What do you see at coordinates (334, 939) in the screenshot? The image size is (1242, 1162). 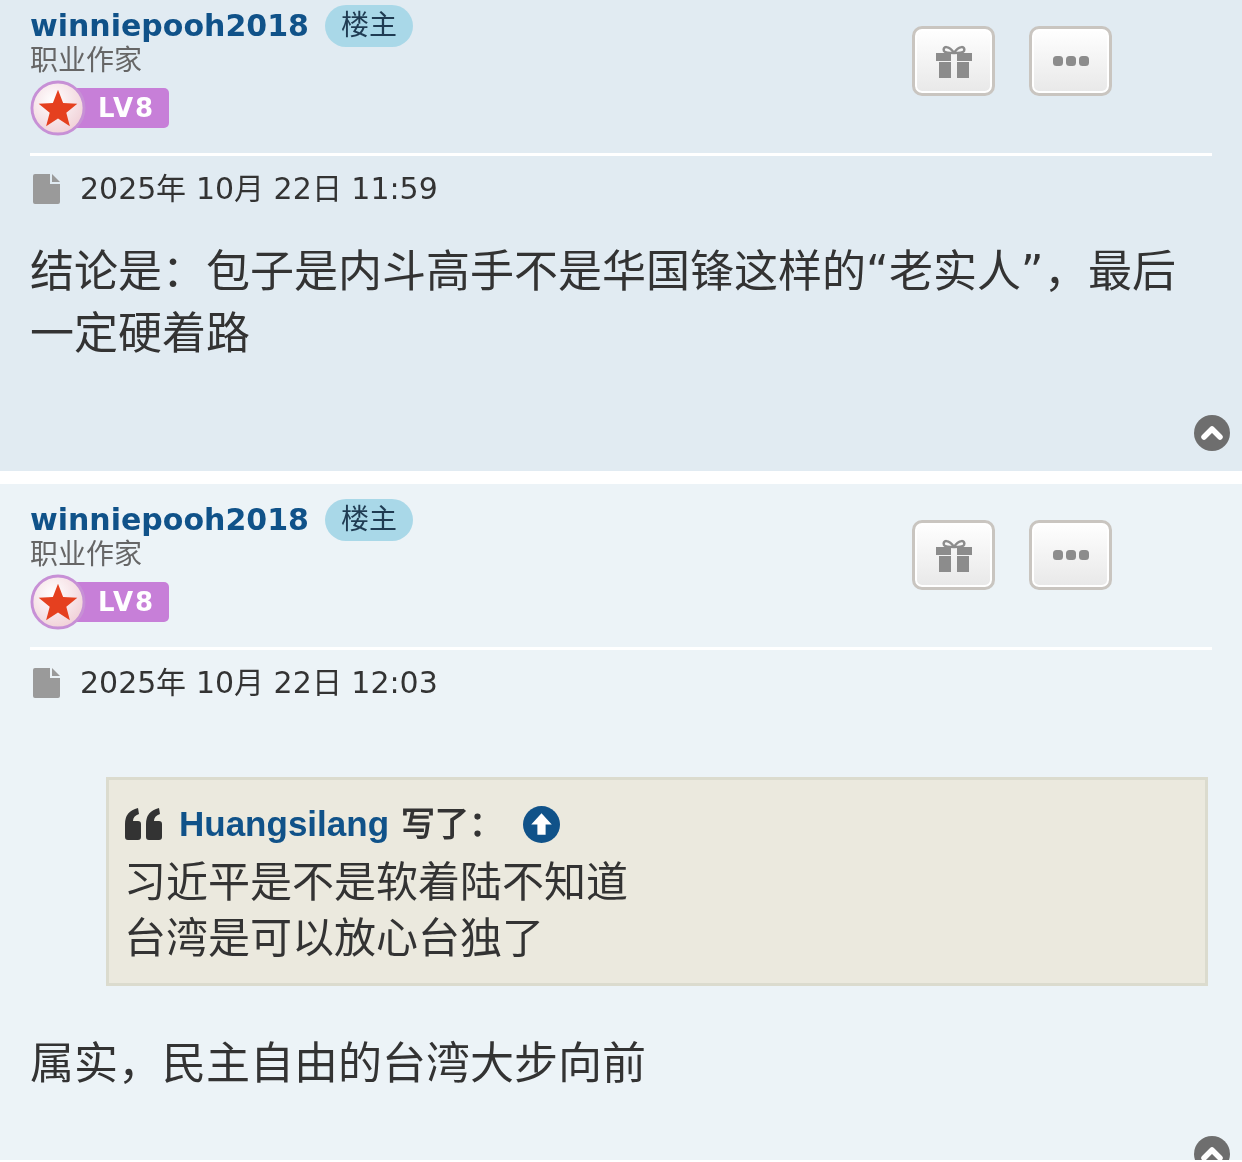 I see `quote-text-line: 台湾是可以放心台独了` at bounding box center [334, 939].